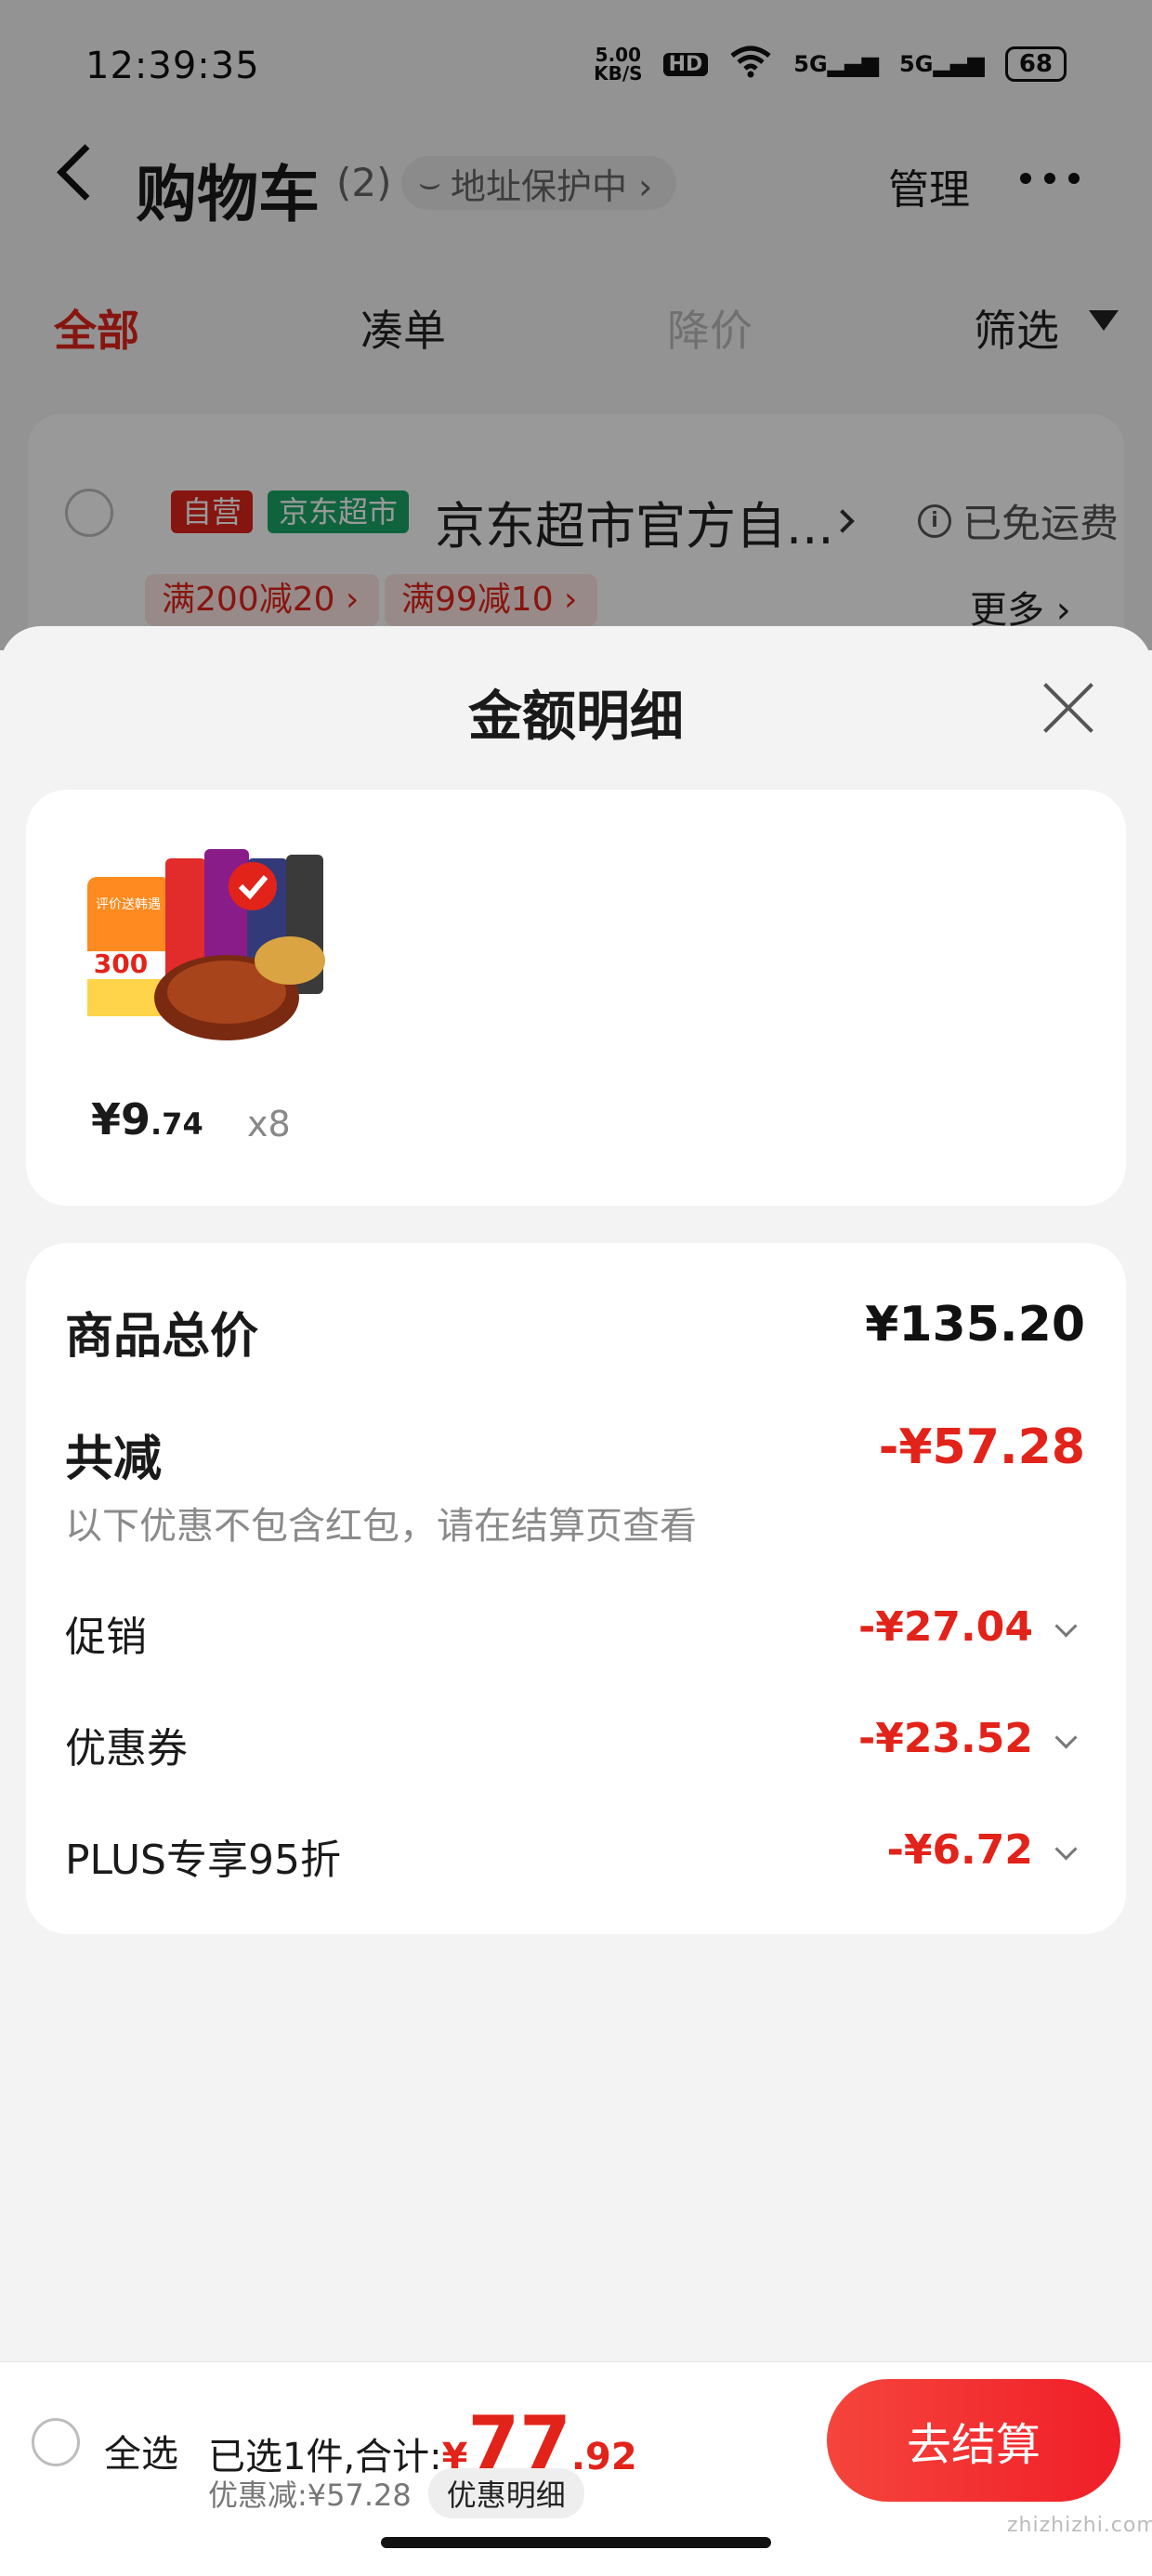 The image size is (1152, 2576). I want to click on select-all-radio, so click(56, 2442).